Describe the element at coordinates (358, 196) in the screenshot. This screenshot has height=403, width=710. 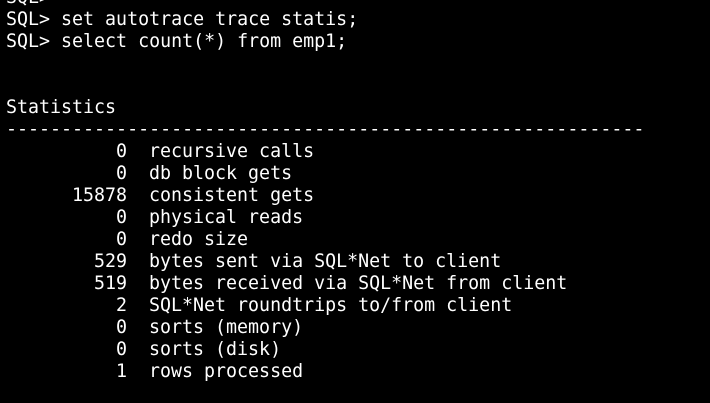
I see `statistic-row: 15878 consistent gets` at that location.